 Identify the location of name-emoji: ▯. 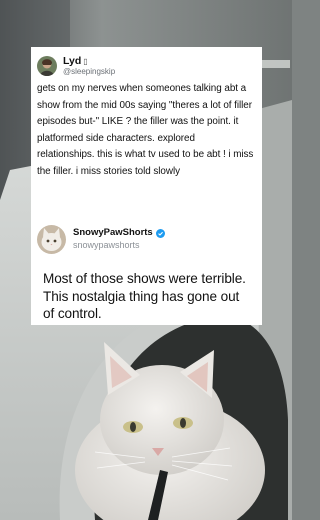
(85, 61).